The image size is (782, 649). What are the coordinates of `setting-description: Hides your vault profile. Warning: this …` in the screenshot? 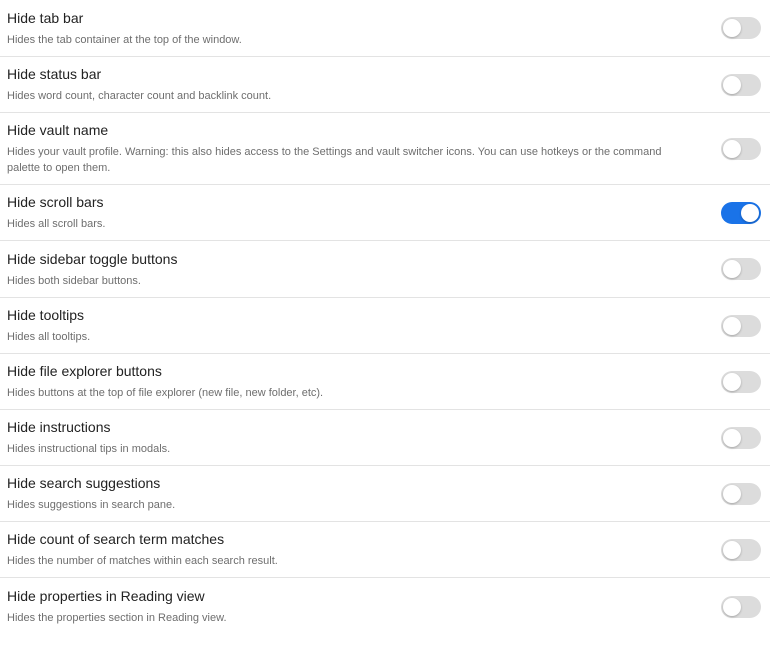 It's located at (334, 160).